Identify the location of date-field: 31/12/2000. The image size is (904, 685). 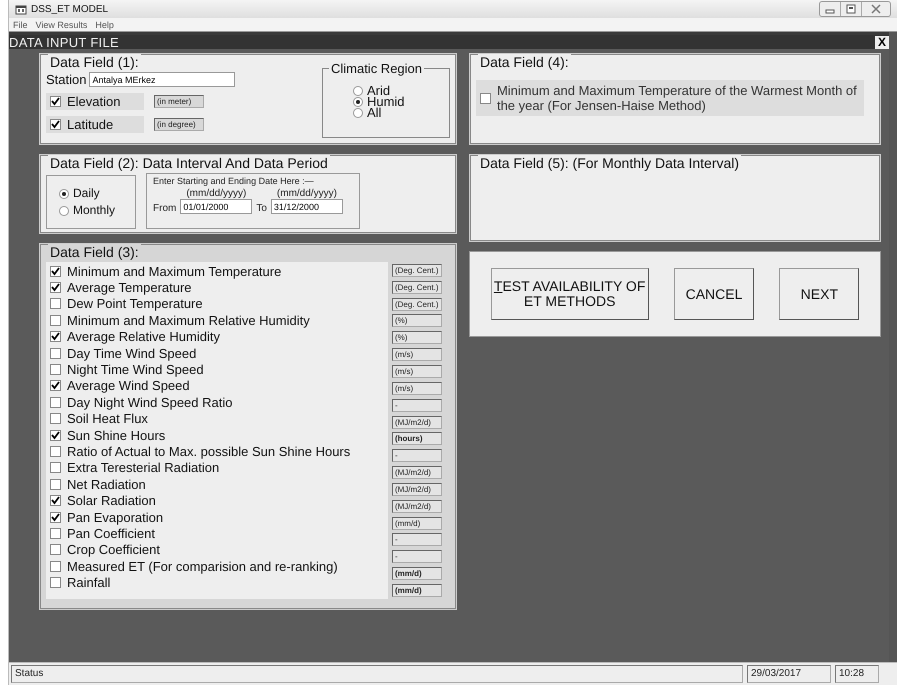
(306, 206).